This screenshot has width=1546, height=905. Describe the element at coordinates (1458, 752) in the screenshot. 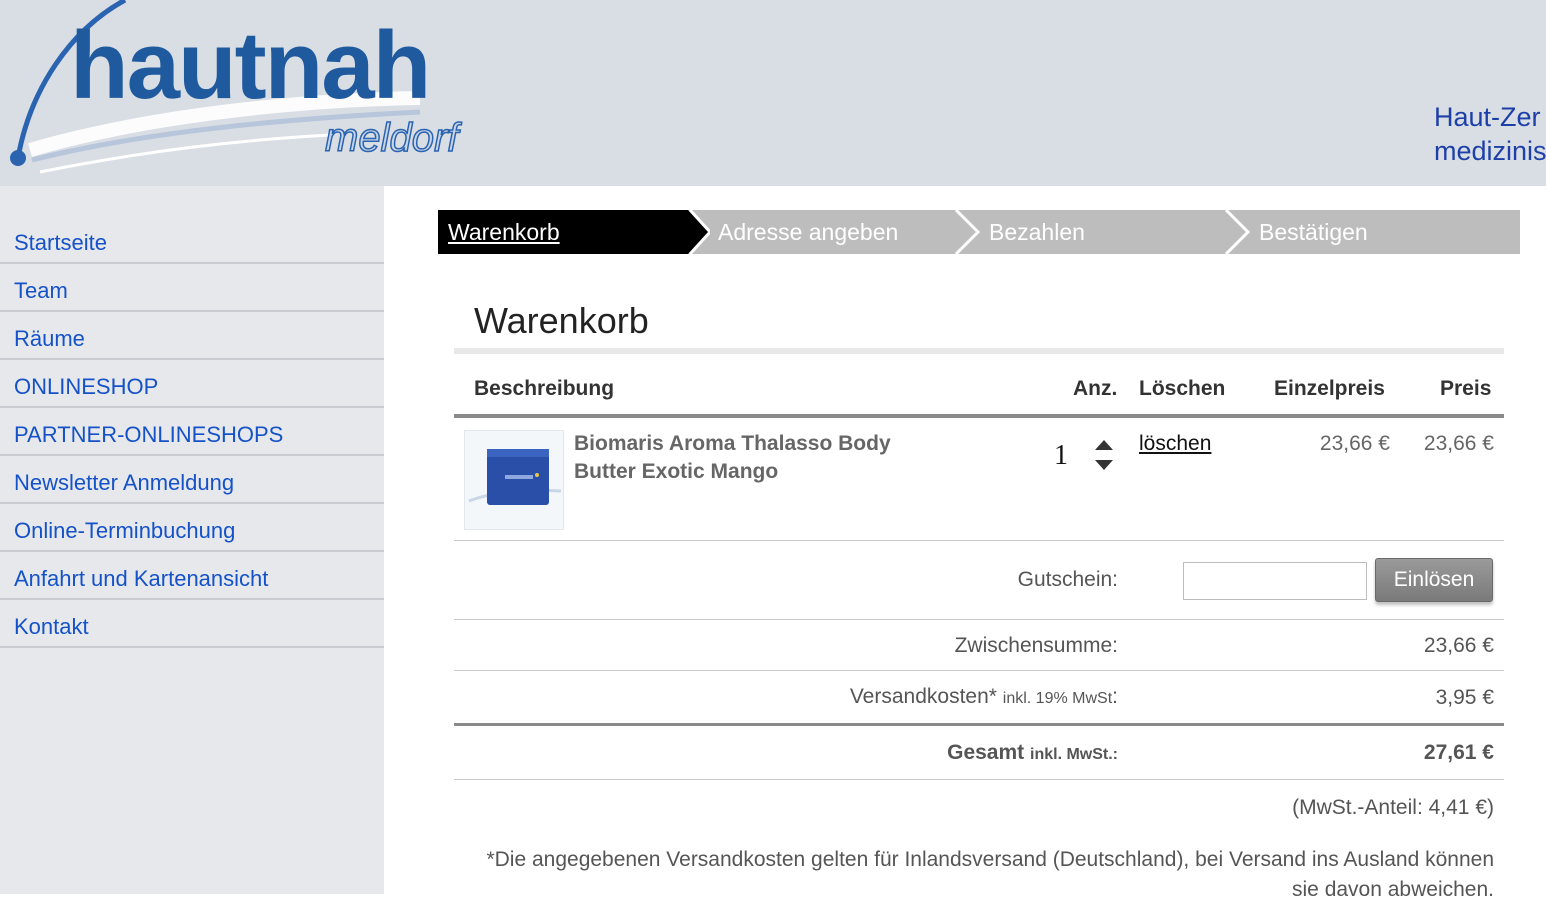

I see `total-value: 27,61 €` at that location.